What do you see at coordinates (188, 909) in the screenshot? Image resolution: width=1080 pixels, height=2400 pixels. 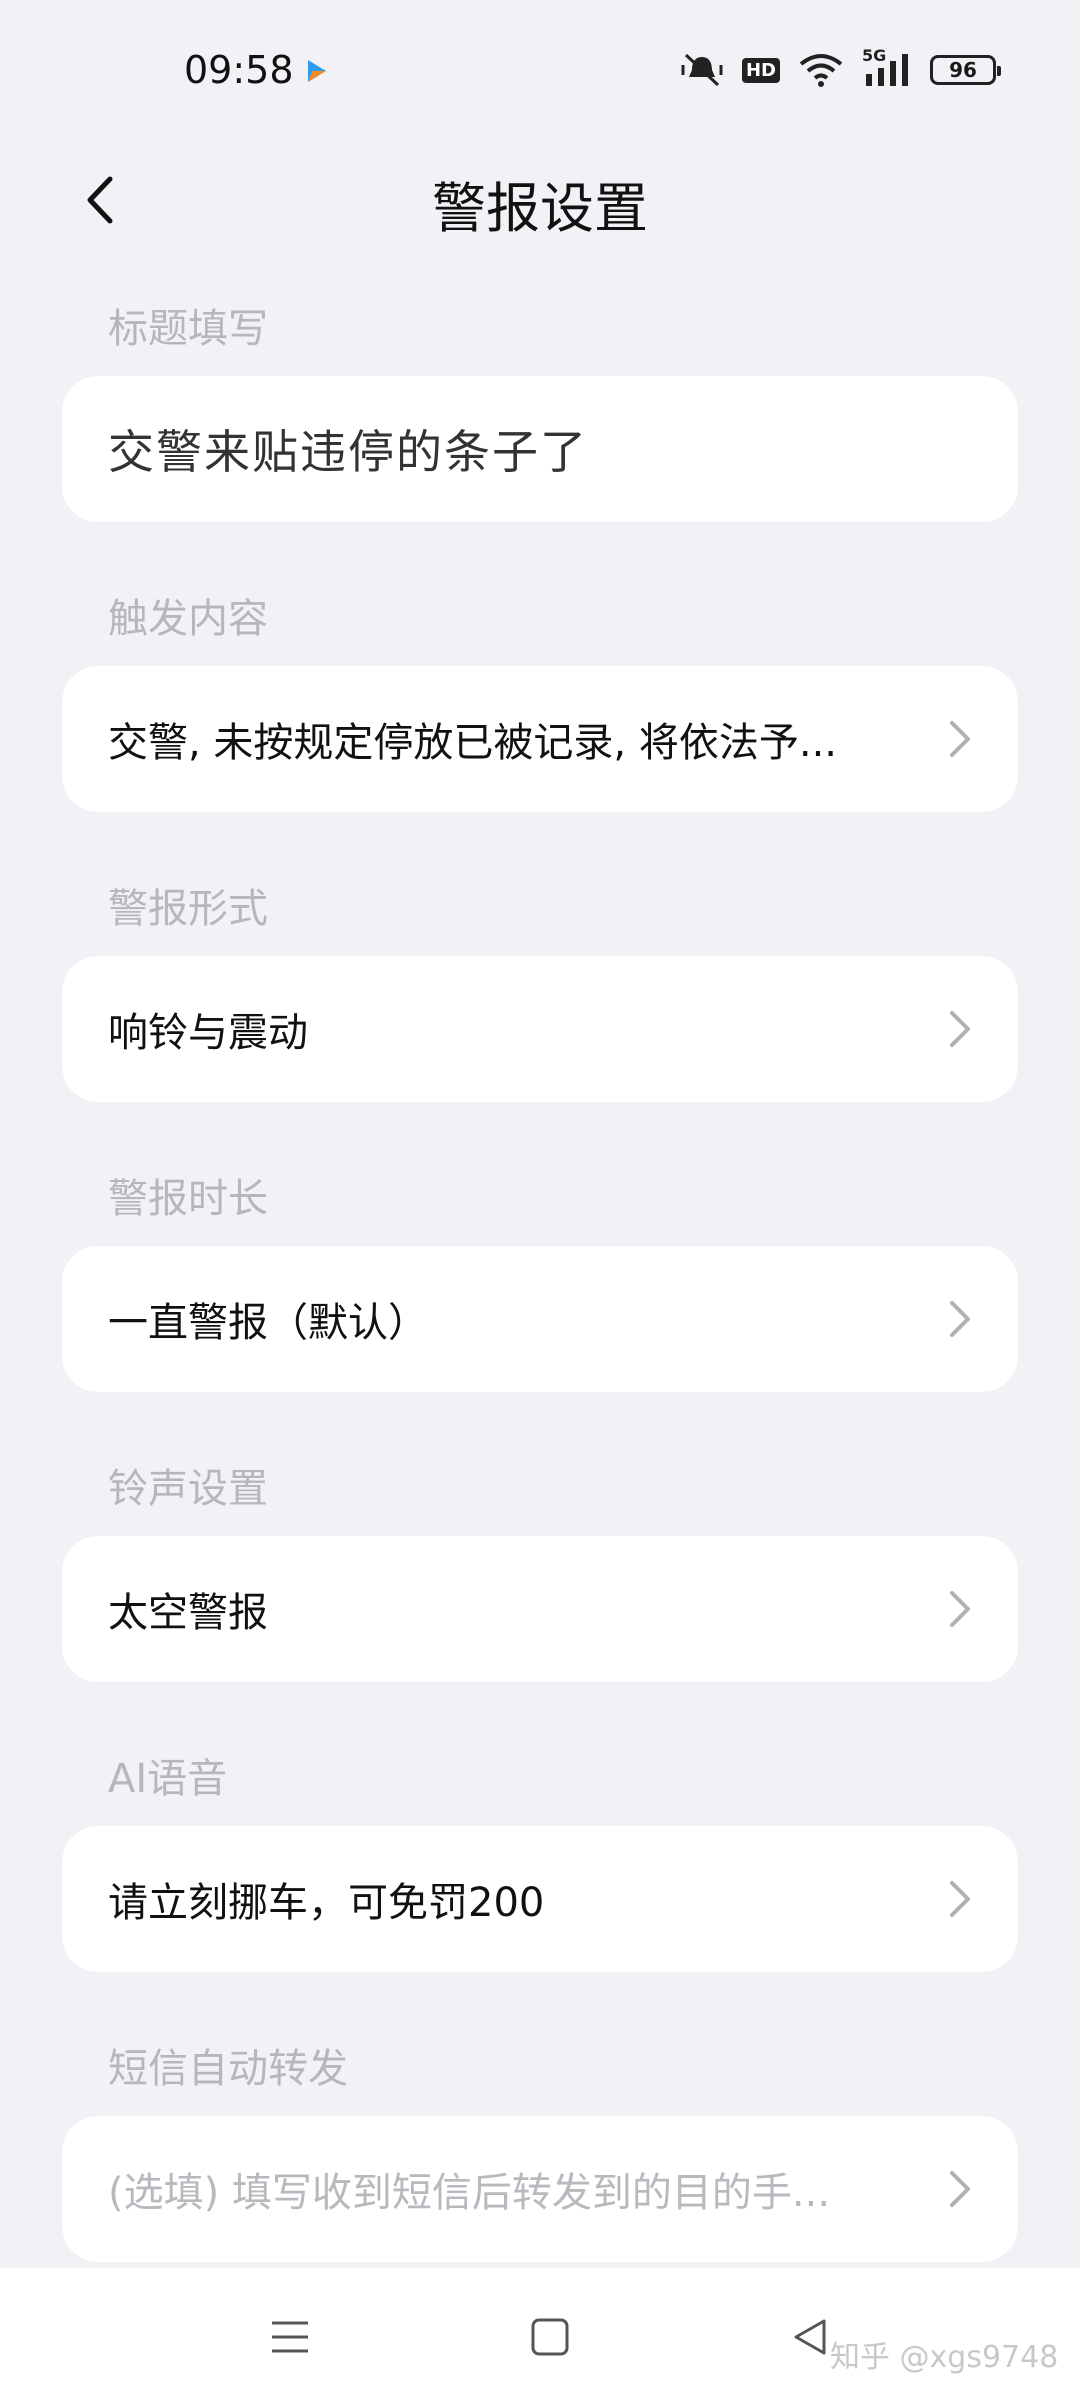 I see `section-label-alarm-form: 警报形式` at bounding box center [188, 909].